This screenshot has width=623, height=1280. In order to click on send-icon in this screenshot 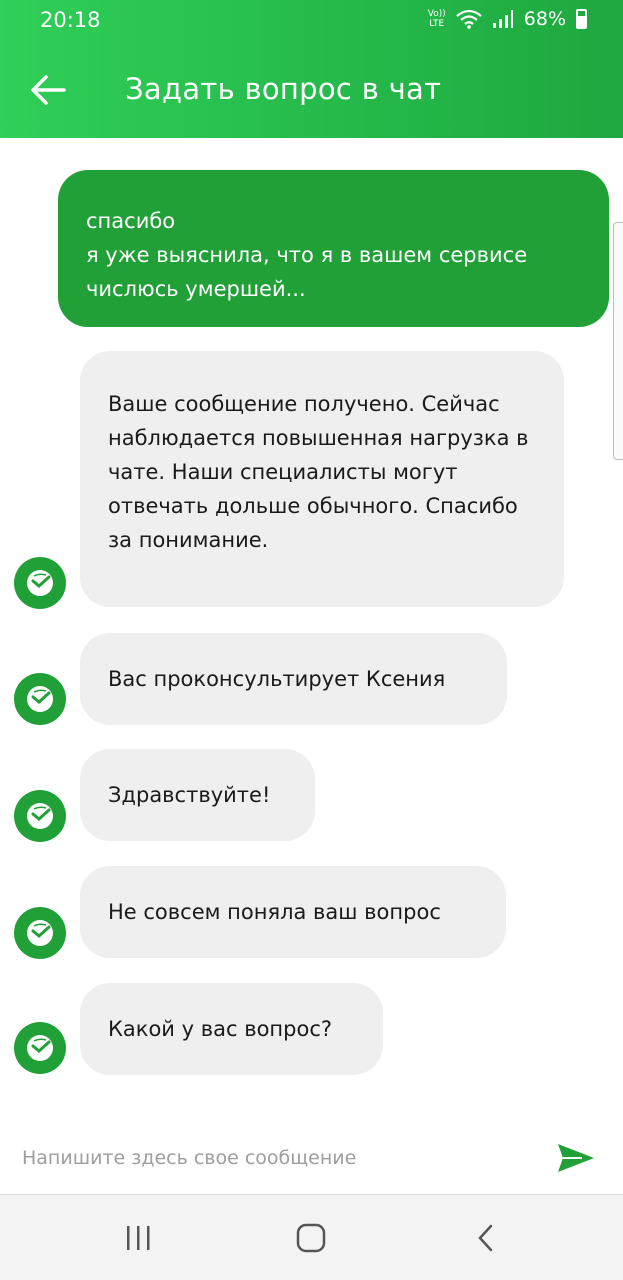, I will do `click(576, 1158)`.